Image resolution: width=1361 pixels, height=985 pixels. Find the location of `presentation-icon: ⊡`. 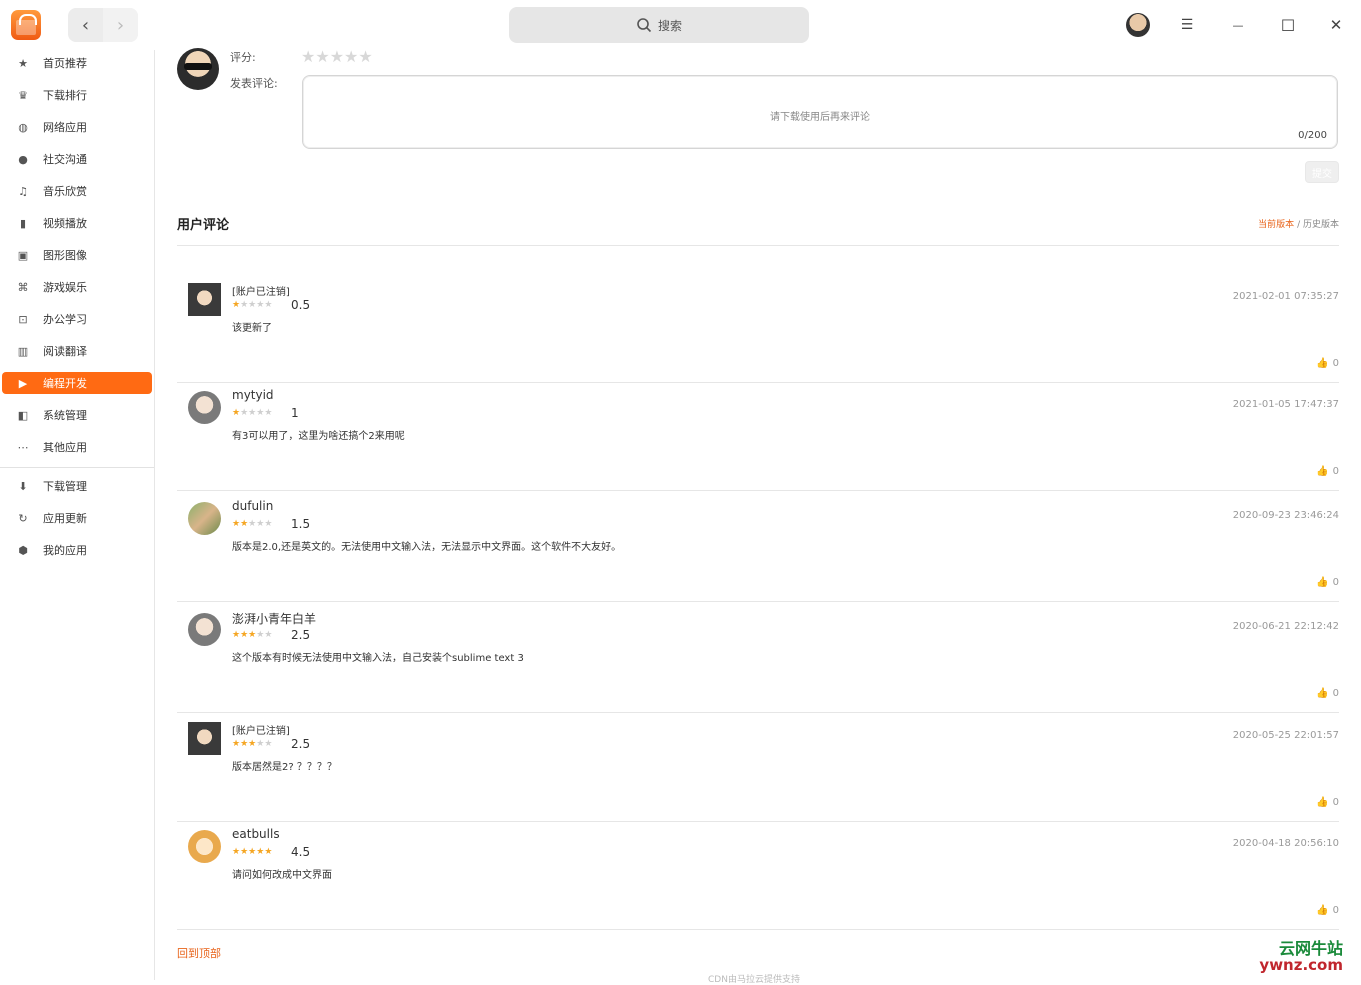

presentation-icon: ⊡ is located at coordinates (23, 319).